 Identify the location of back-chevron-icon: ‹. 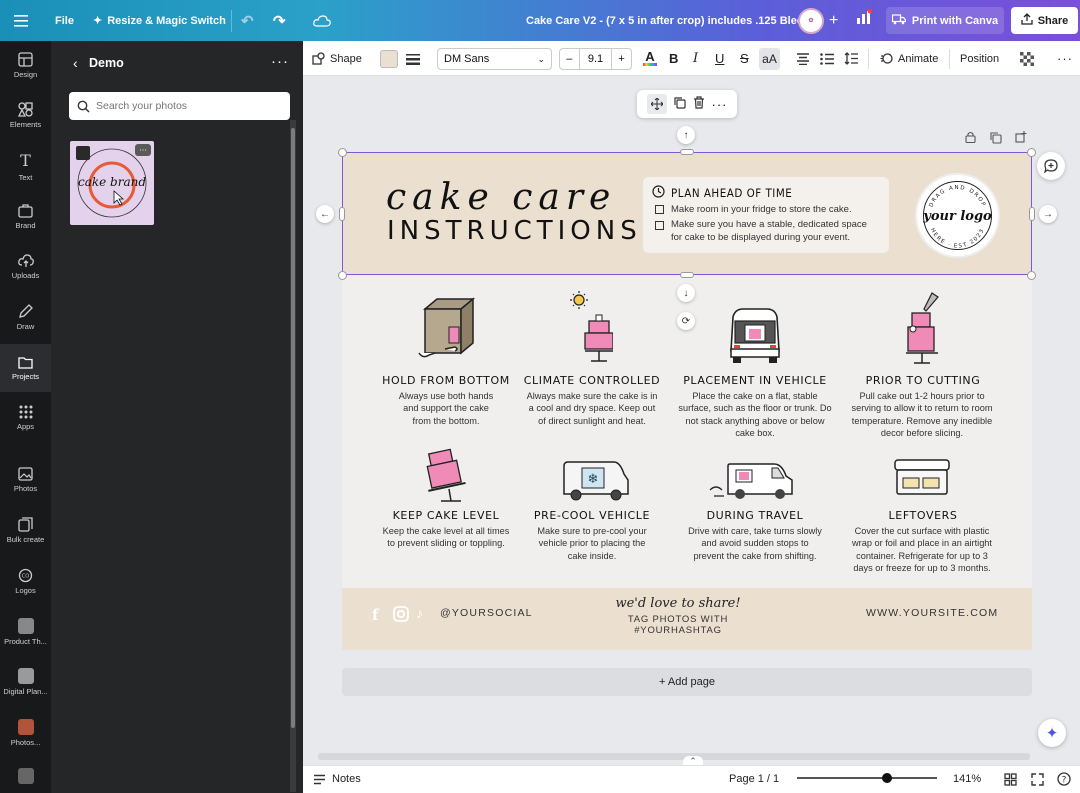
(75, 63).